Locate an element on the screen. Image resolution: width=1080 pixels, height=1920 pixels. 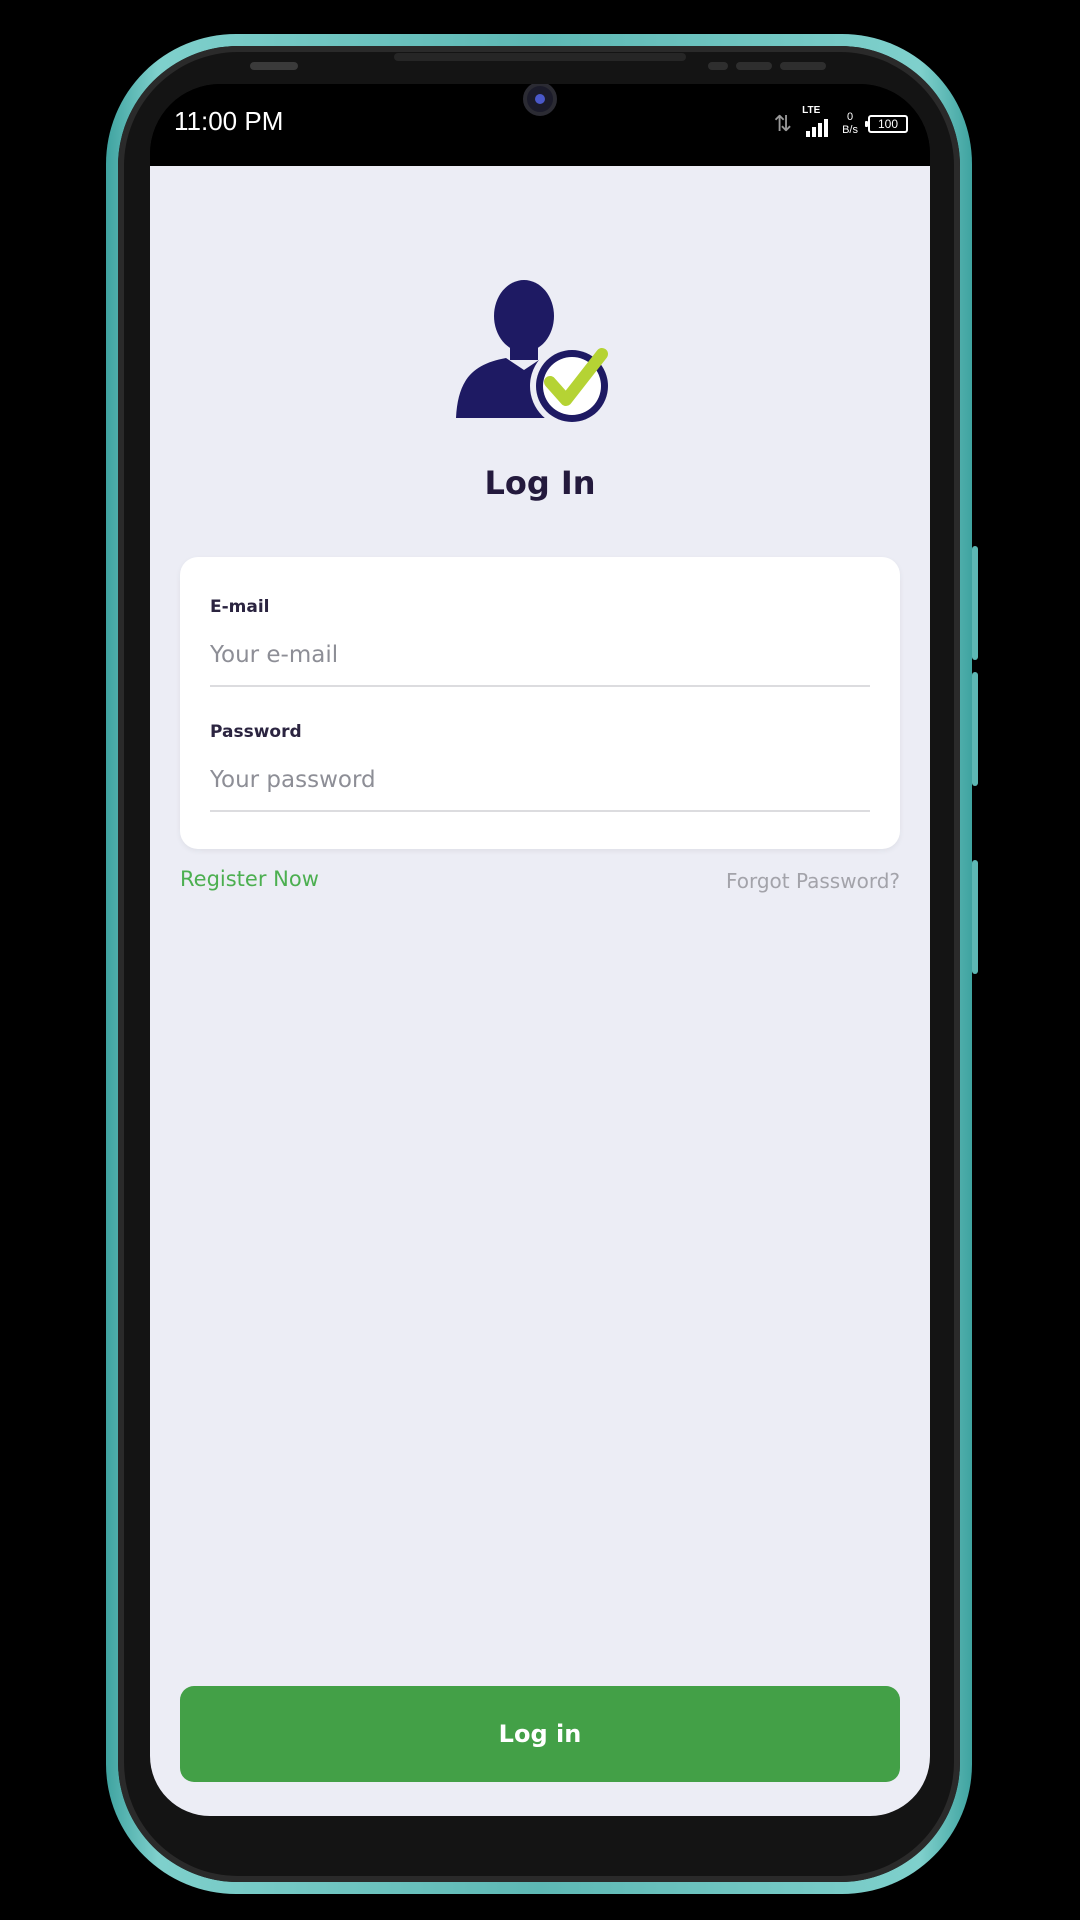
earpiece-speaker is located at coordinates (540, 57).